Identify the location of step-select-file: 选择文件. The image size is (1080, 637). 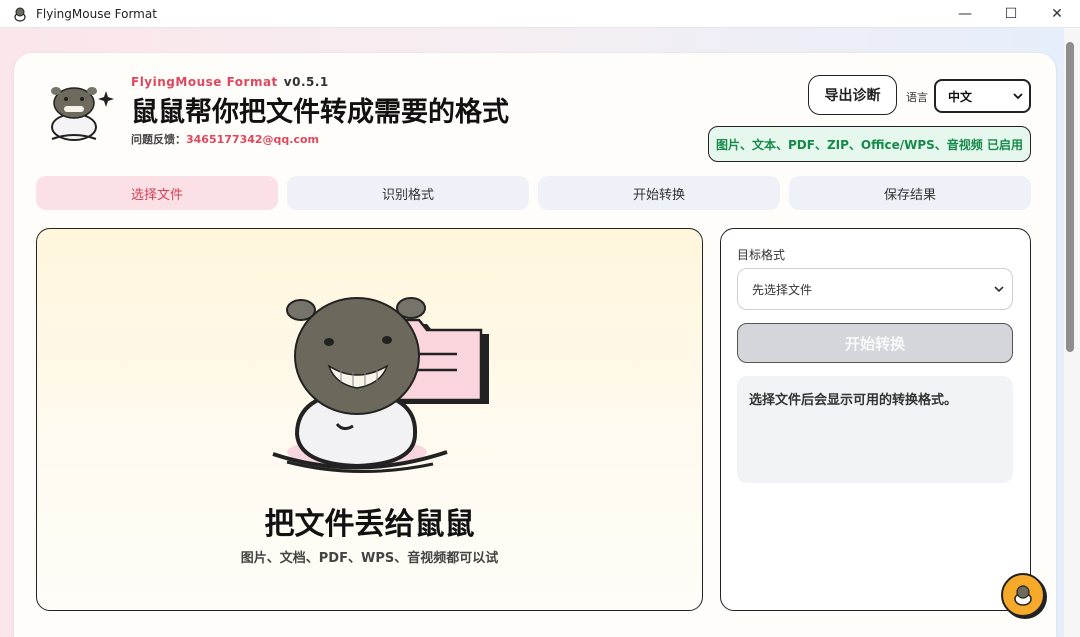
(157, 193).